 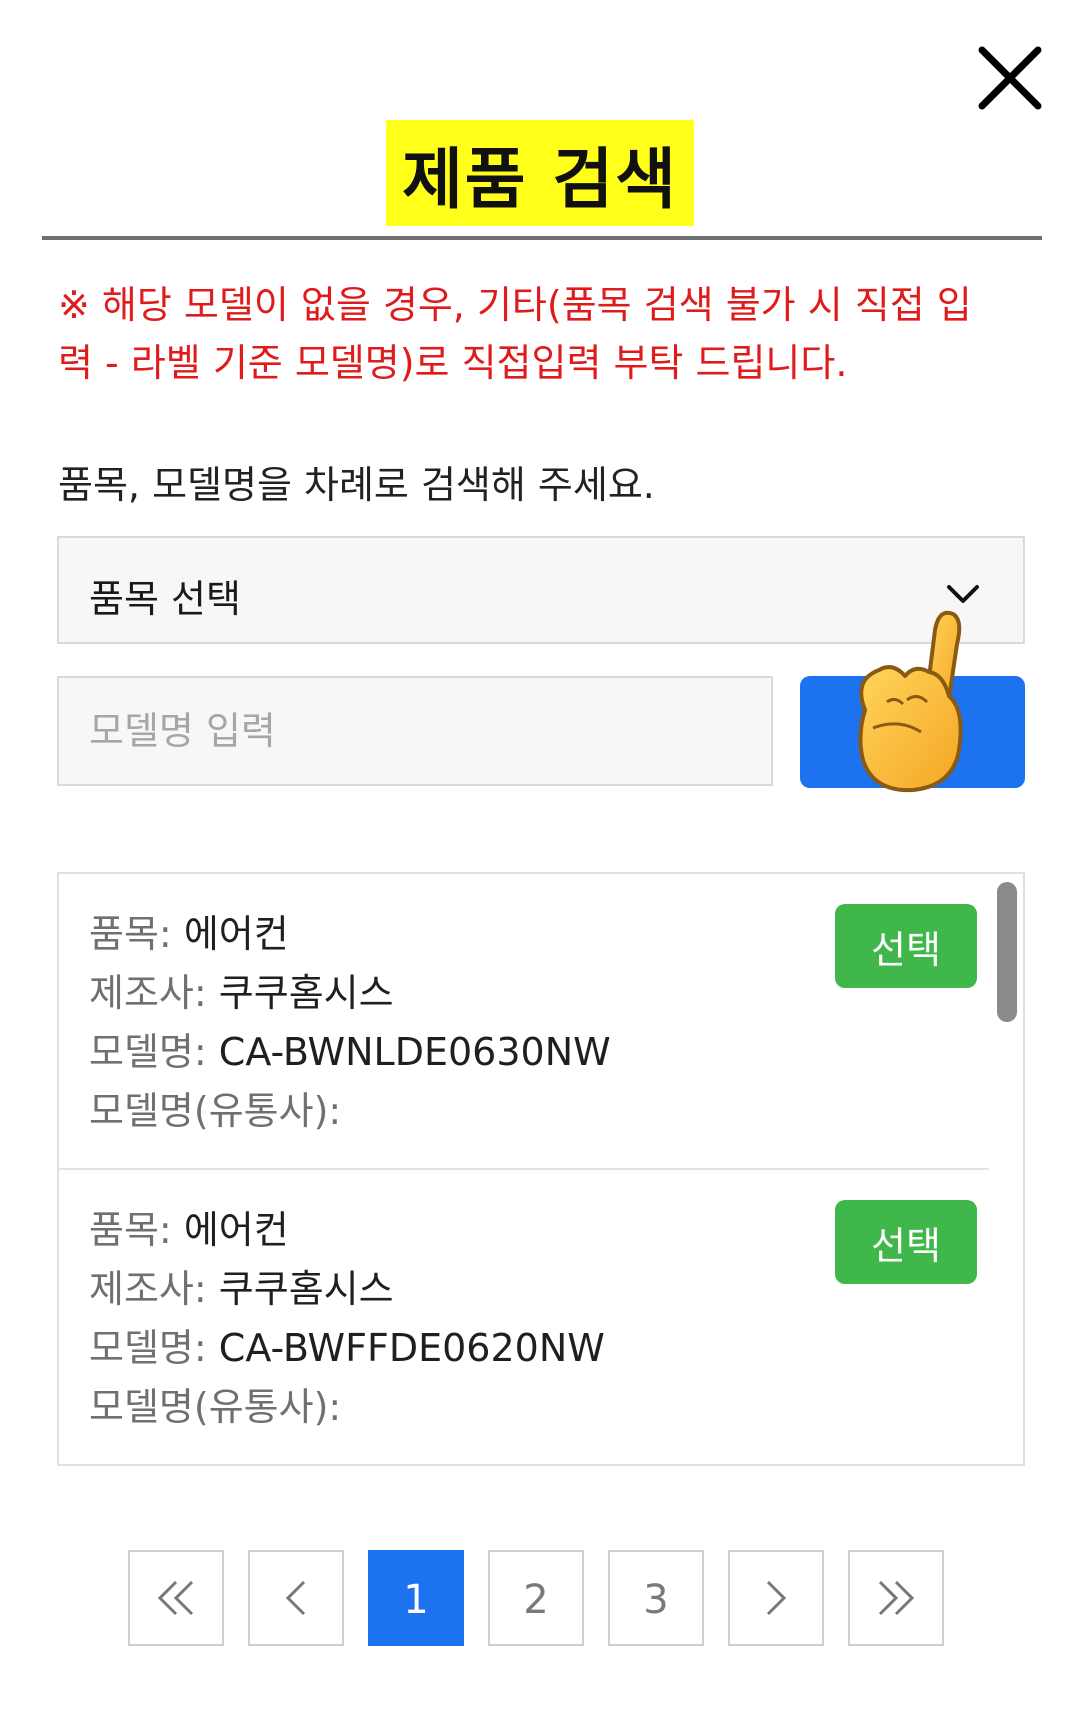 What do you see at coordinates (912, 732) in the screenshot?
I see `search-button` at bounding box center [912, 732].